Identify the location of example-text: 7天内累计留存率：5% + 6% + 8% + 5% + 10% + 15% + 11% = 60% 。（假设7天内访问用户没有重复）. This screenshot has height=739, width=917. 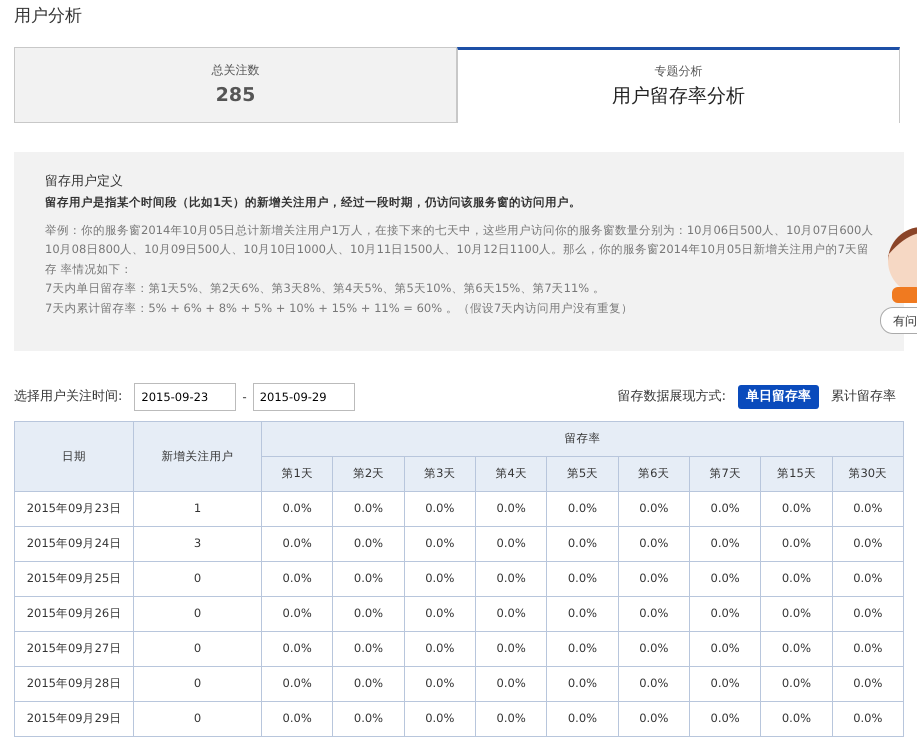
(339, 308).